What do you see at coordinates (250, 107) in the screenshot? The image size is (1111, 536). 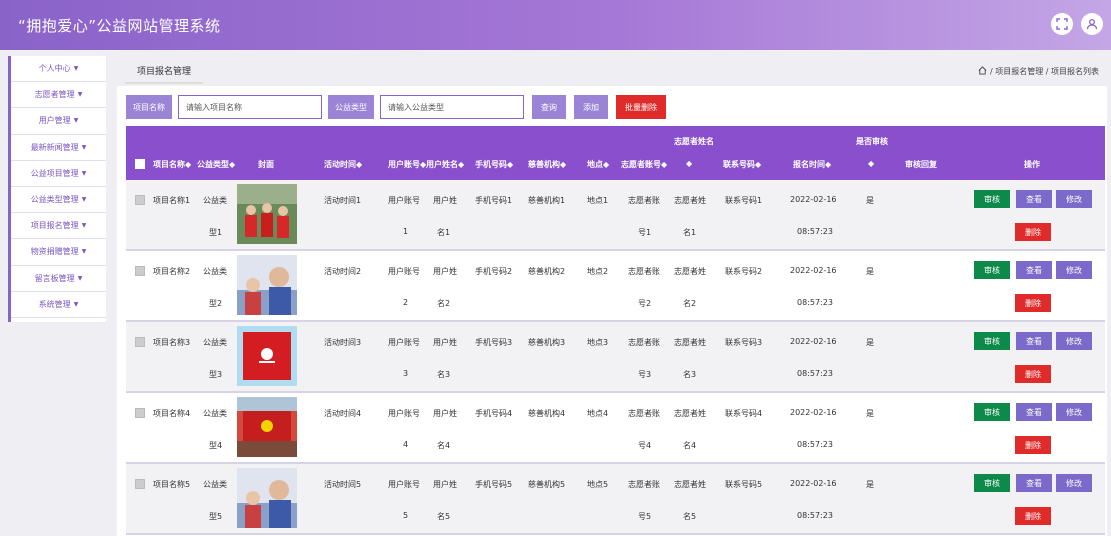 I see `project-name-input: 请输入项目名称` at bounding box center [250, 107].